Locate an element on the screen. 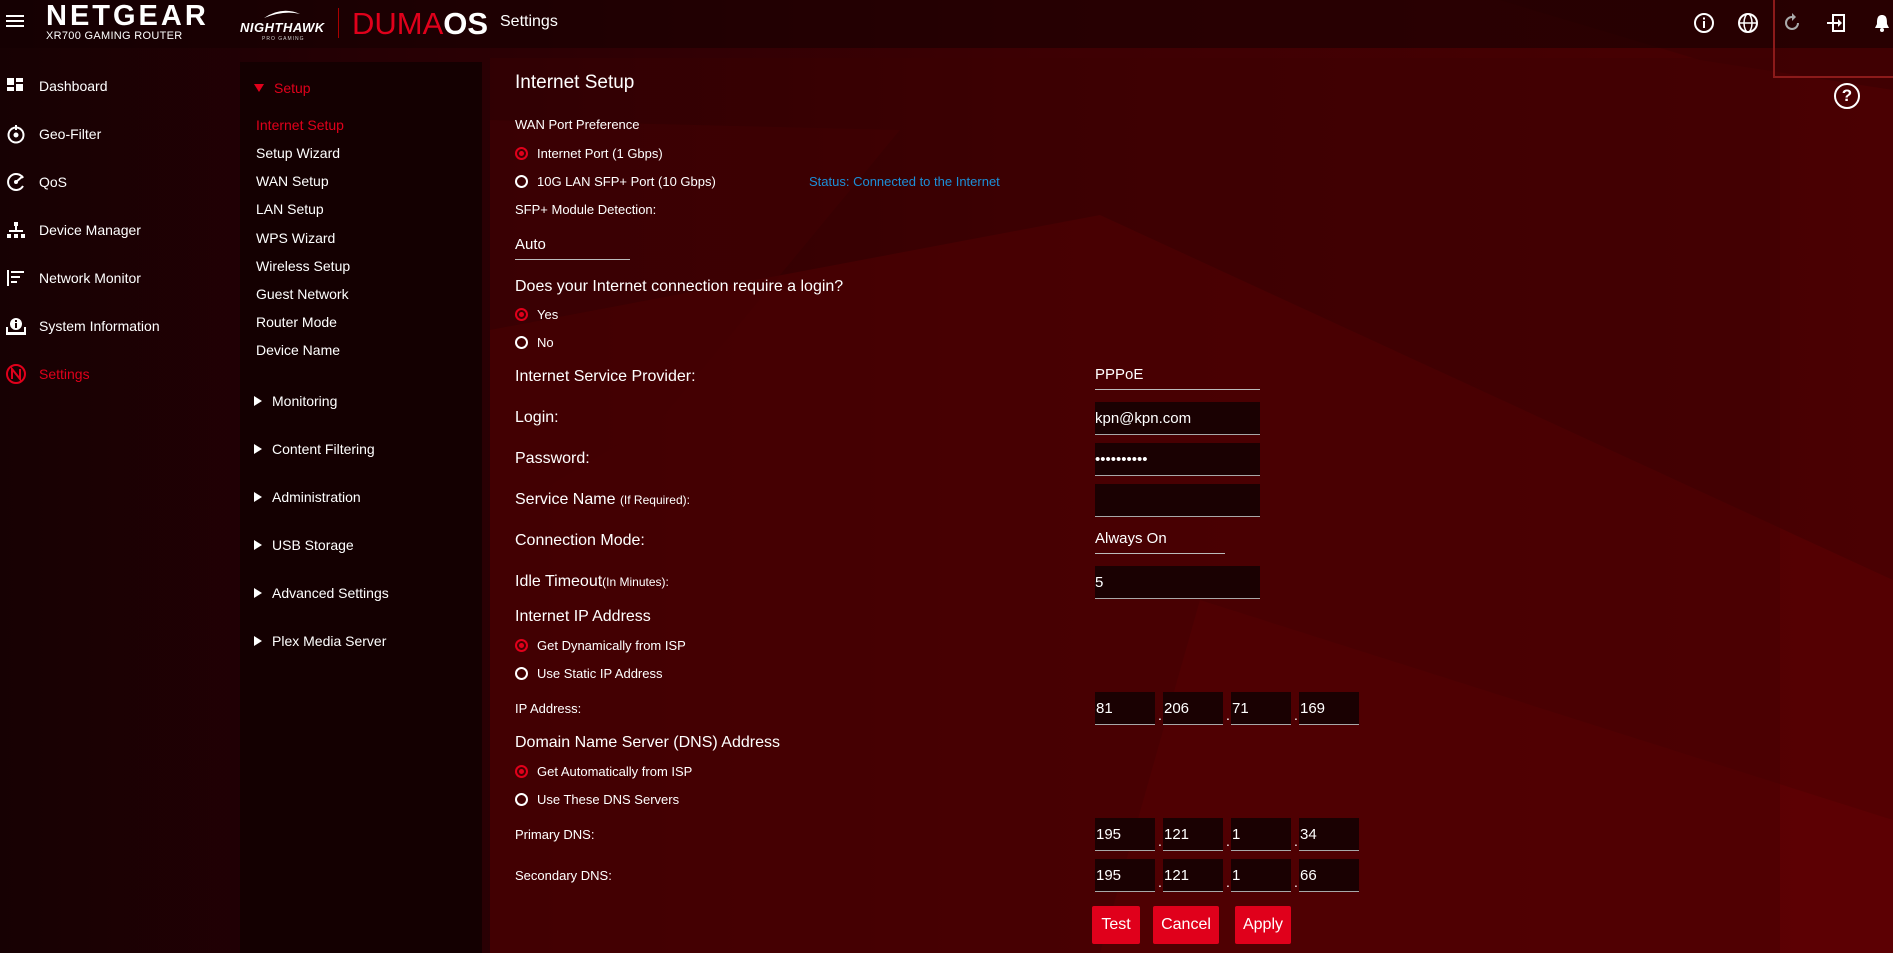 The image size is (1893, 953). password-label: Password: is located at coordinates (552, 458).